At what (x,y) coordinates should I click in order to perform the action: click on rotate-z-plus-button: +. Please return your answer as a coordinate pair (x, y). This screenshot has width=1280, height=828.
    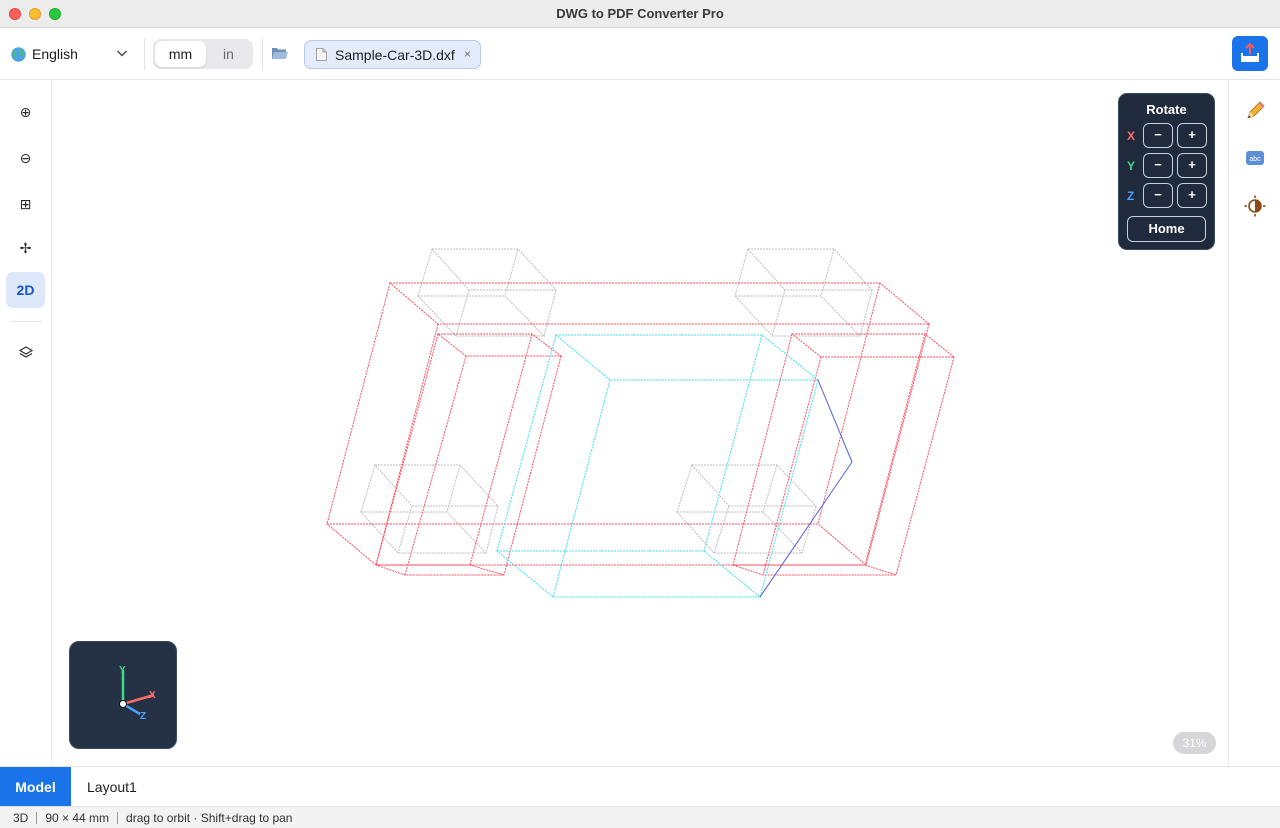
    Looking at the image, I should click on (1192, 195).